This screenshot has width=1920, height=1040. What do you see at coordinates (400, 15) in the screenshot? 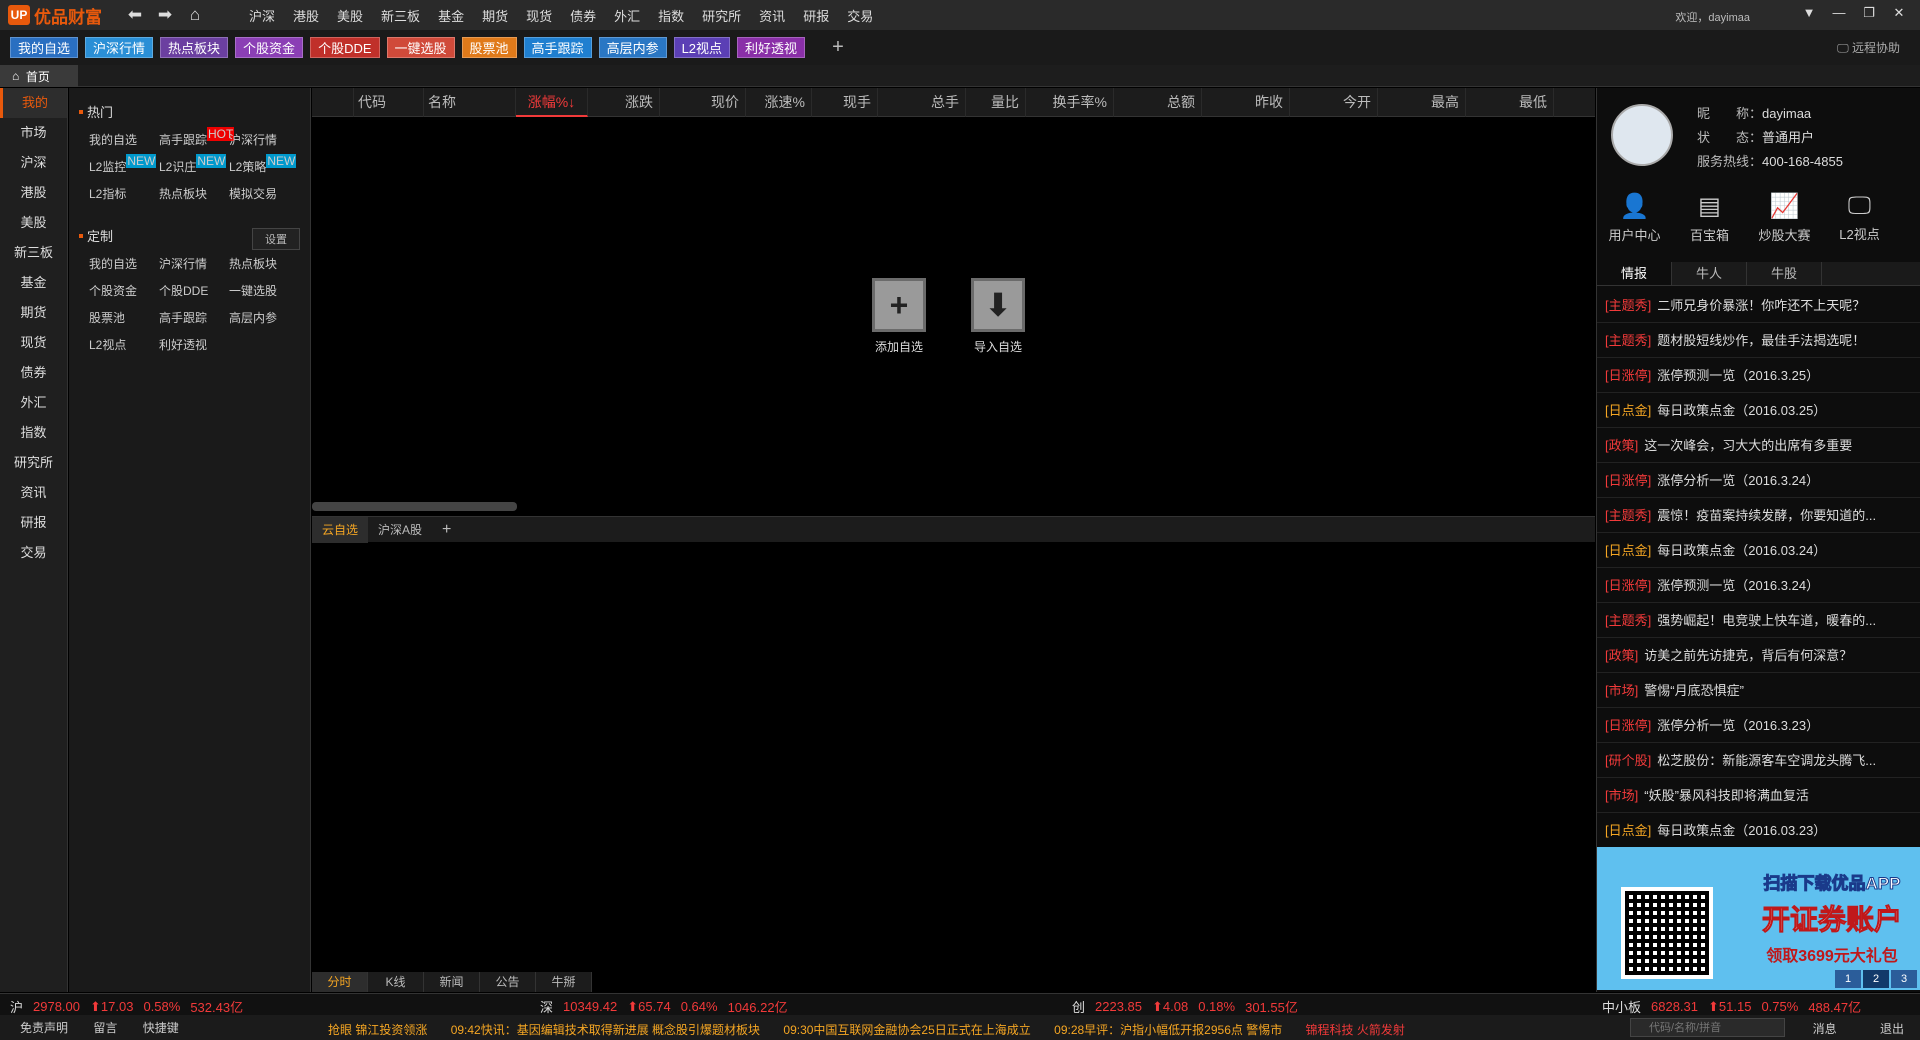
I see `nav-item: 新三板` at bounding box center [400, 15].